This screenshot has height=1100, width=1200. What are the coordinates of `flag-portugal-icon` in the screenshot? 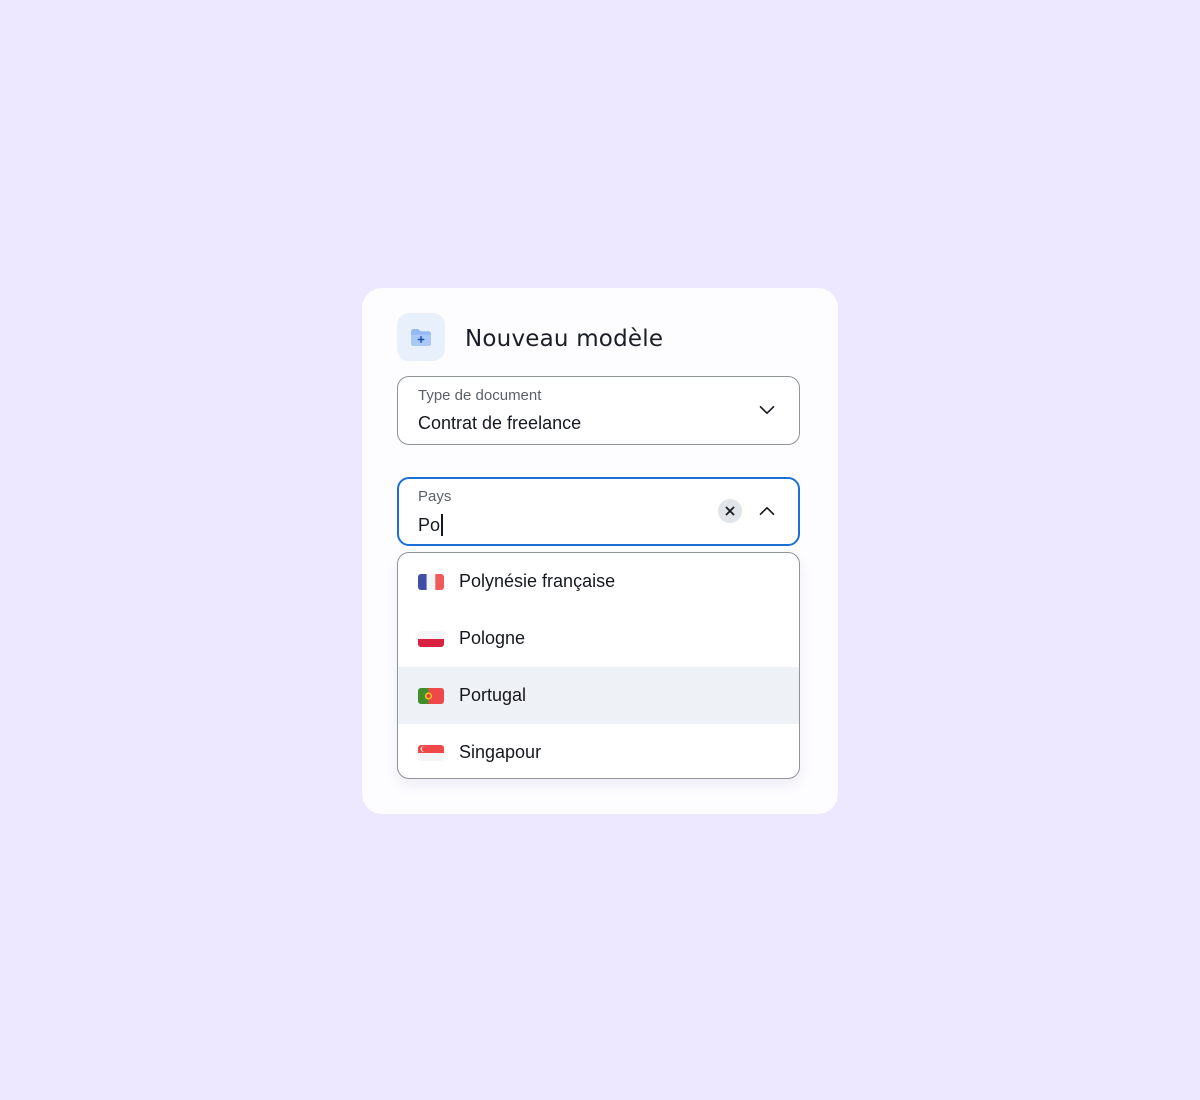 It's located at (431, 695).